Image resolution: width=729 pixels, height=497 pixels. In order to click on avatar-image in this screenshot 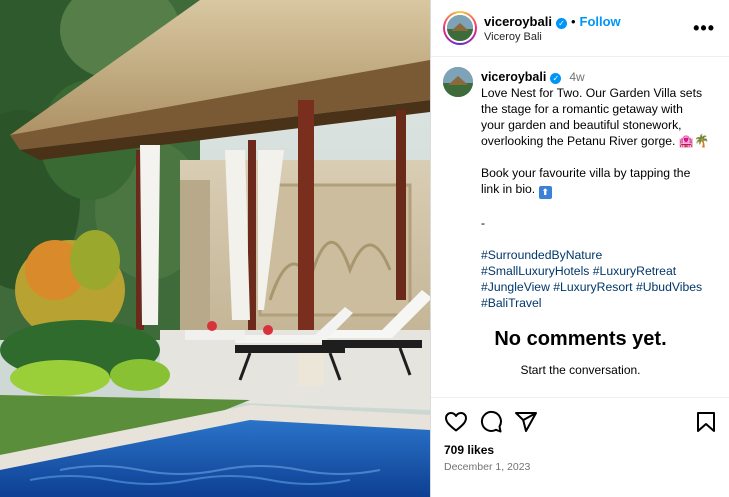, I will do `click(460, 28)`.